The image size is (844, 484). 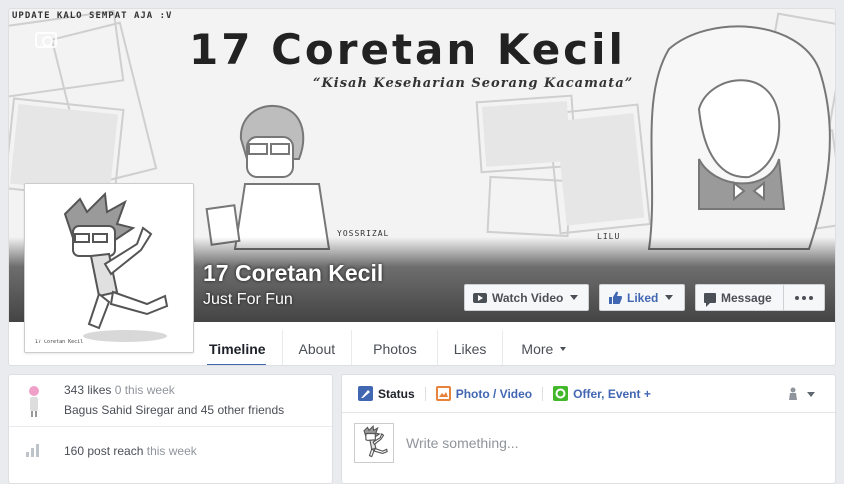 I want to click on tab-likes: Likes, so click(x=471, y=347).